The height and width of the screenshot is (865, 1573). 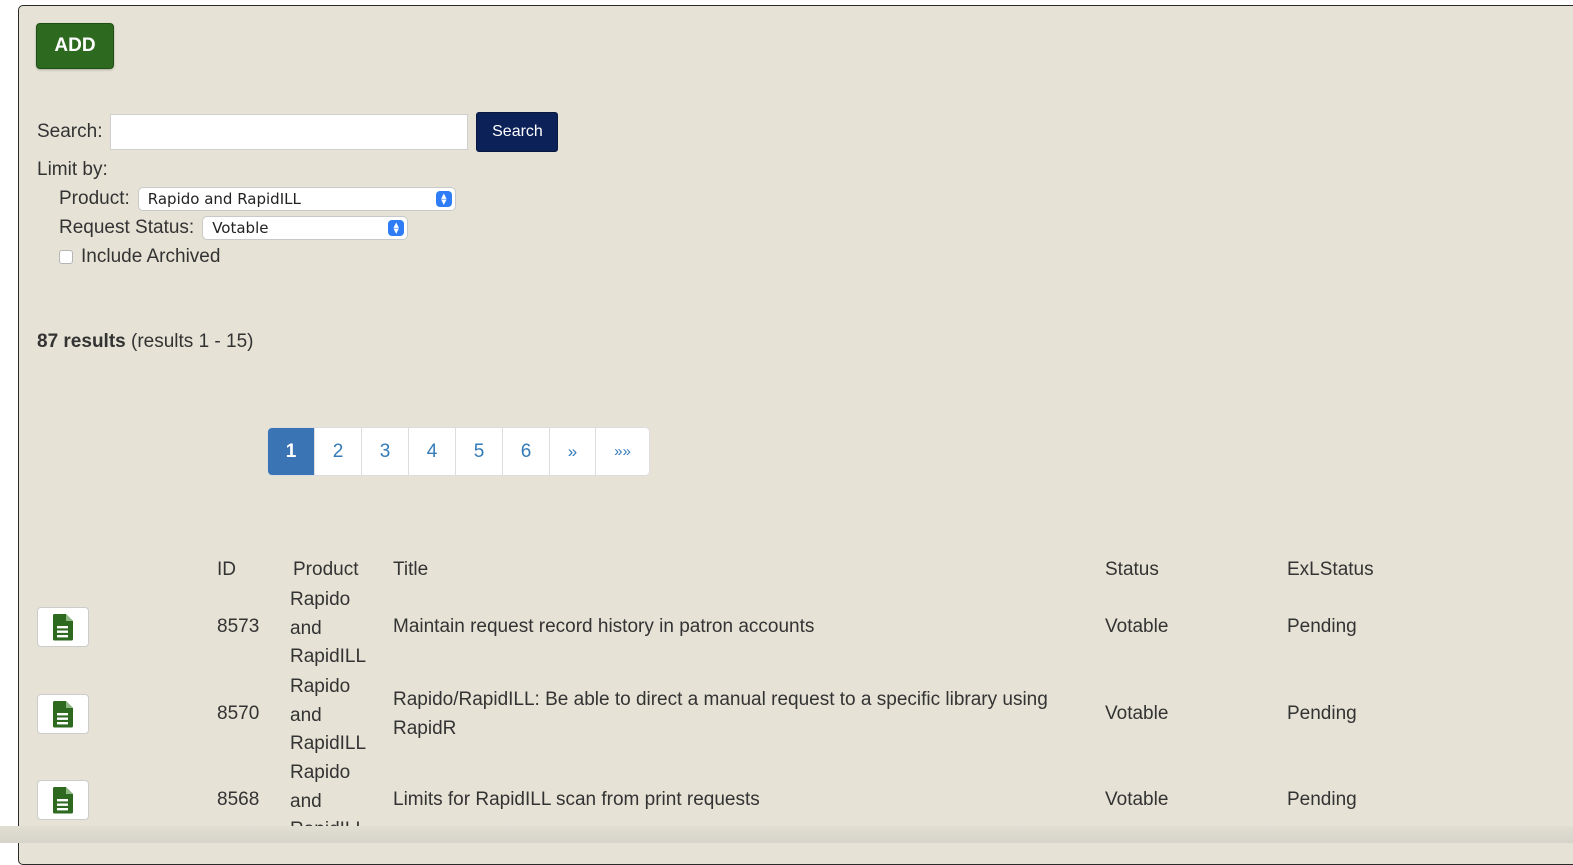 What do you see at coordinates (622, 451) in the screenshot?
I see `last-page-button: »»` at bounding box center [622, 451].